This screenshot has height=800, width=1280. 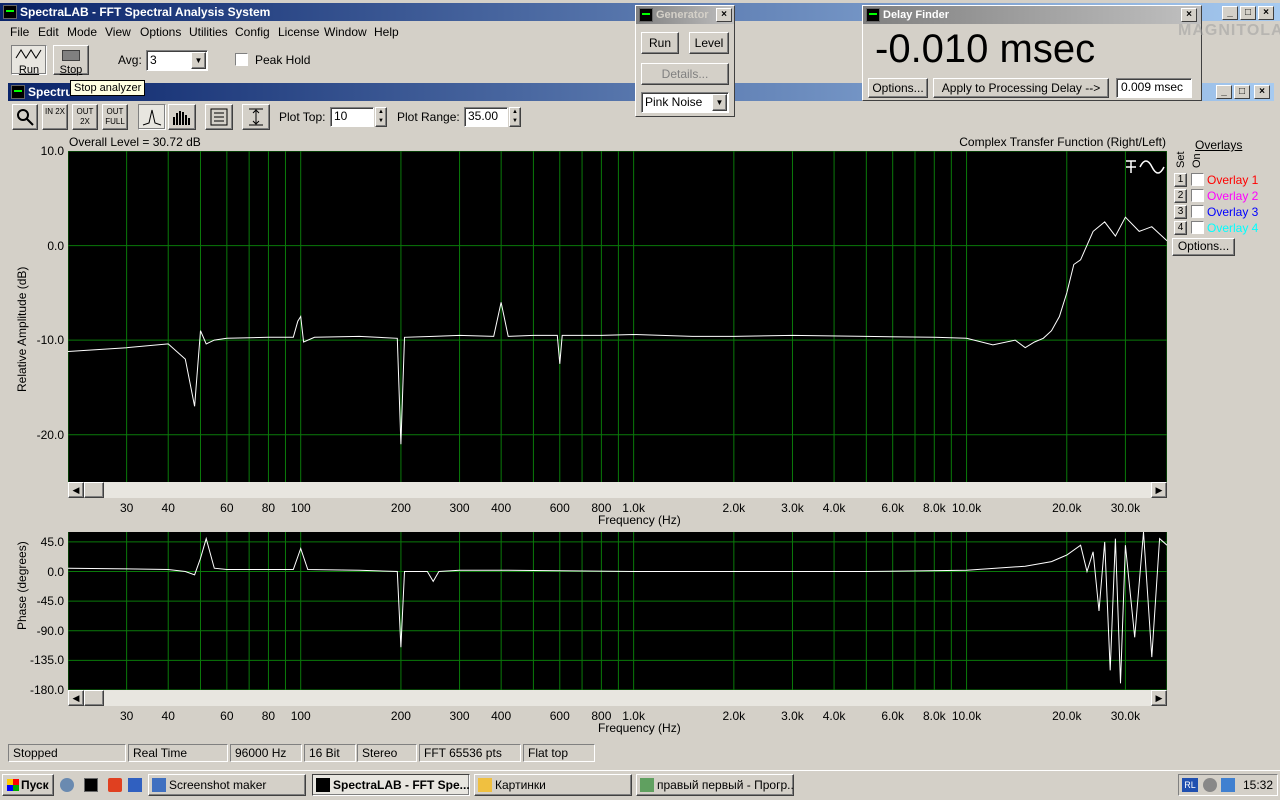 I want to click on x-tick-label: 400, so click(x=501, y=508).